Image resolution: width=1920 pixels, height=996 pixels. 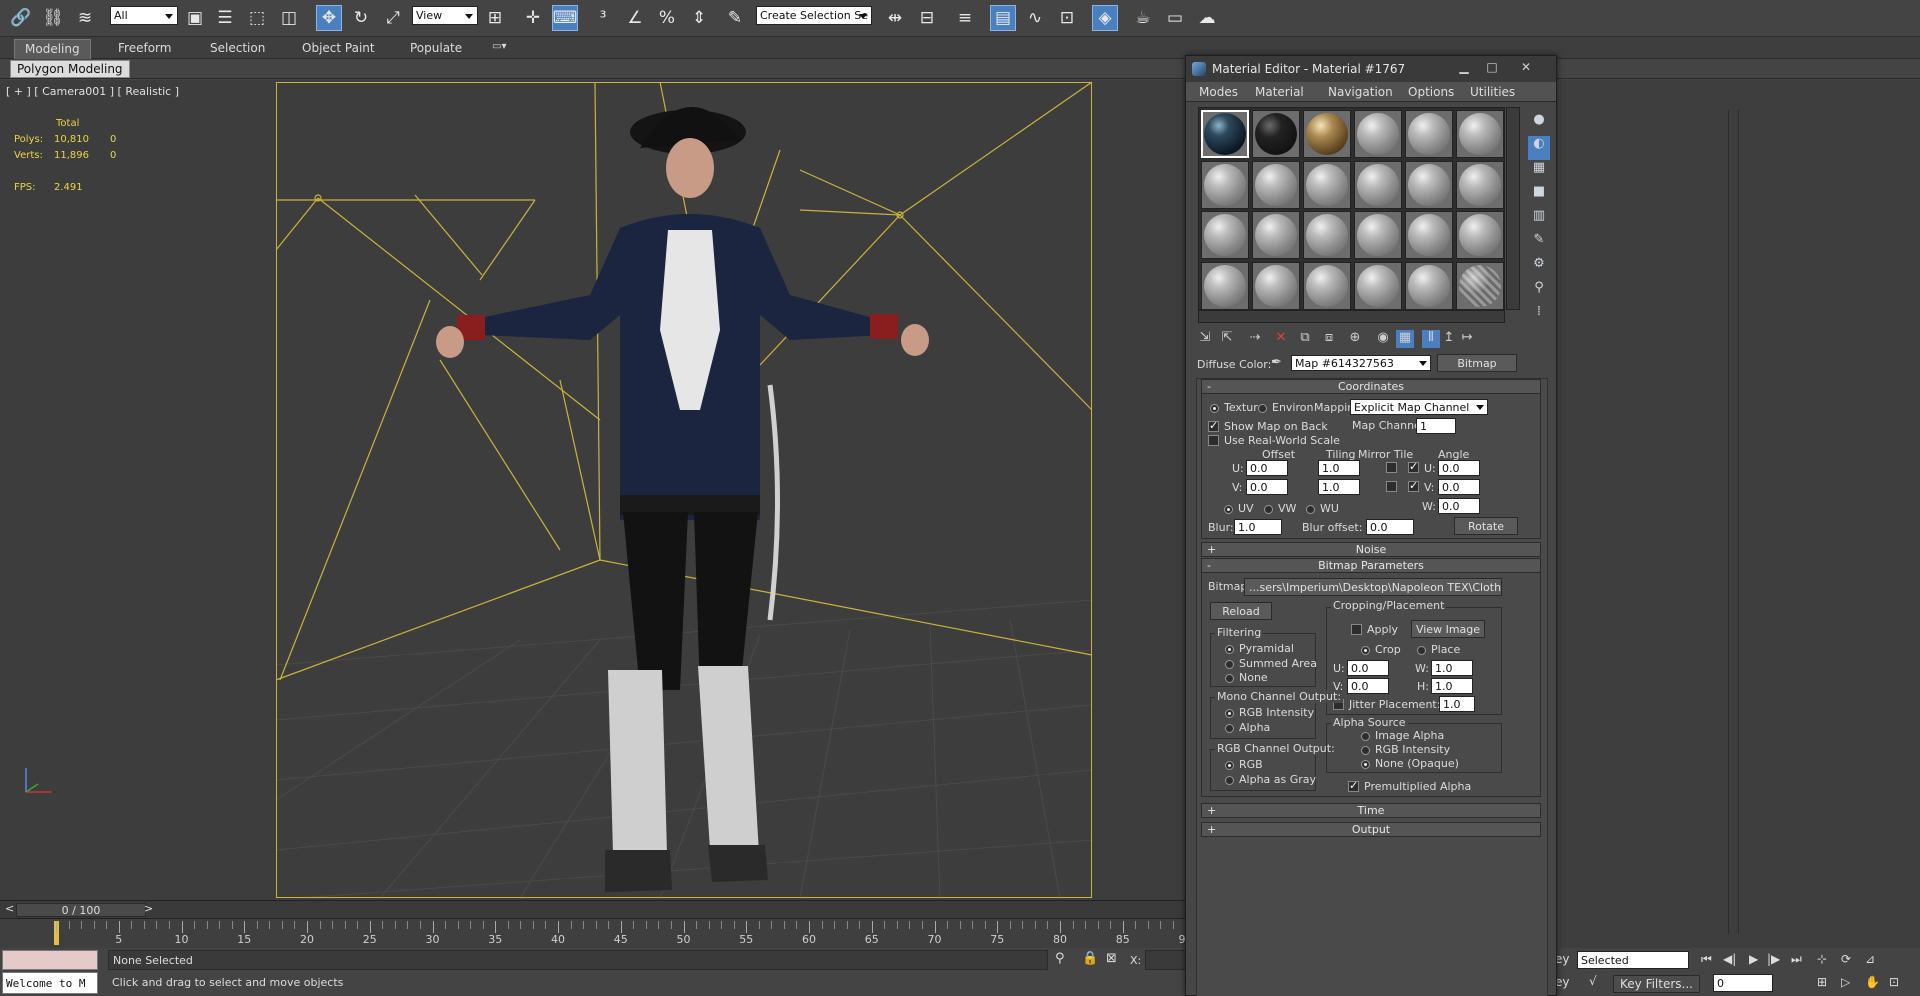 I want to click on sample-slots-hscroll, so click(x=1351, y=316).